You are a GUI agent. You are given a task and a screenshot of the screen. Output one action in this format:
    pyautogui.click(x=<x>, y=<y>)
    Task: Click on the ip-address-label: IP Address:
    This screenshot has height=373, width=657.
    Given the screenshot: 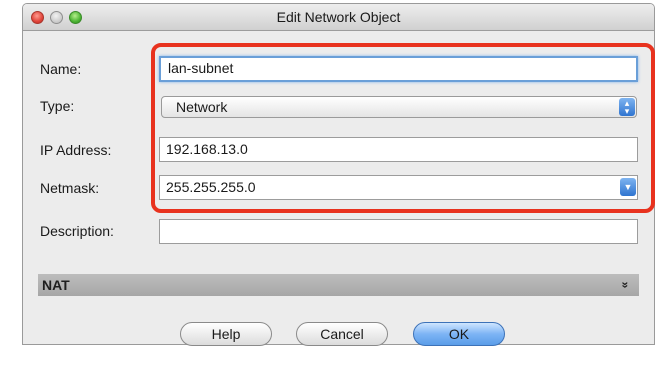 What is the action you would take?
    pyautogui.click(x=76, y=150)
    